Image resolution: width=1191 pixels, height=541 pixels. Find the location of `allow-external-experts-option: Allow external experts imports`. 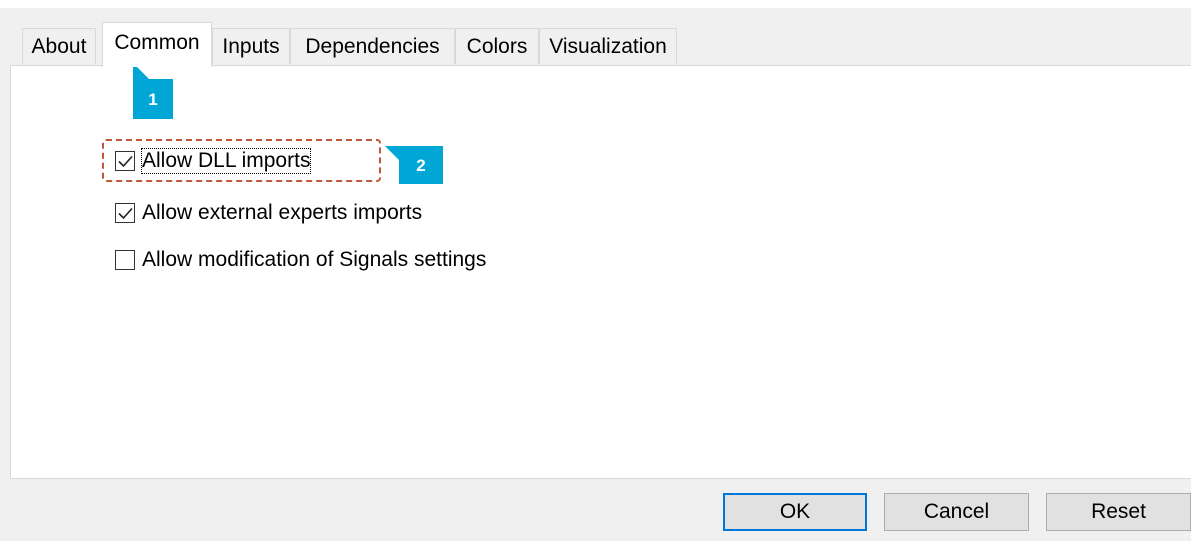

allow-external-experts-option: Allow external experts imports is located at coordinates (268, 213).